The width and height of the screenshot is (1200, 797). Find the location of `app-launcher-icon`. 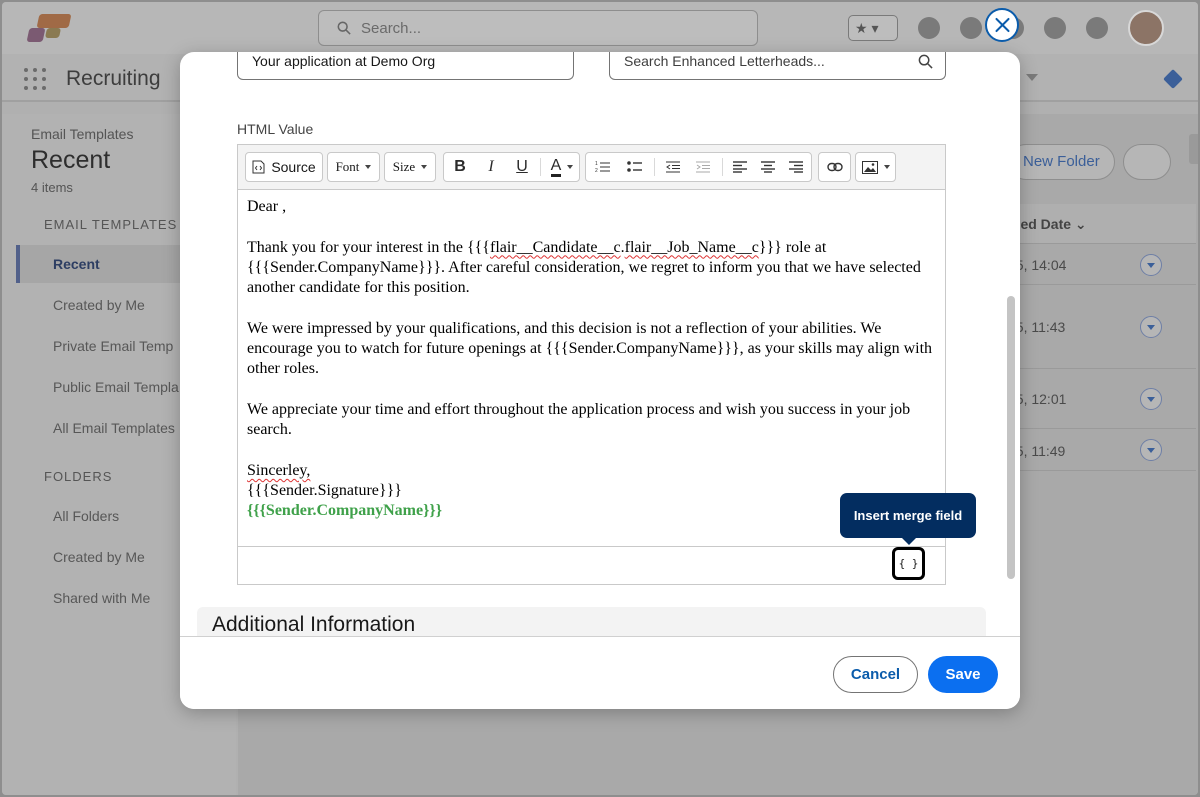

app-launcher-icon is located at coordinates (35, 79).